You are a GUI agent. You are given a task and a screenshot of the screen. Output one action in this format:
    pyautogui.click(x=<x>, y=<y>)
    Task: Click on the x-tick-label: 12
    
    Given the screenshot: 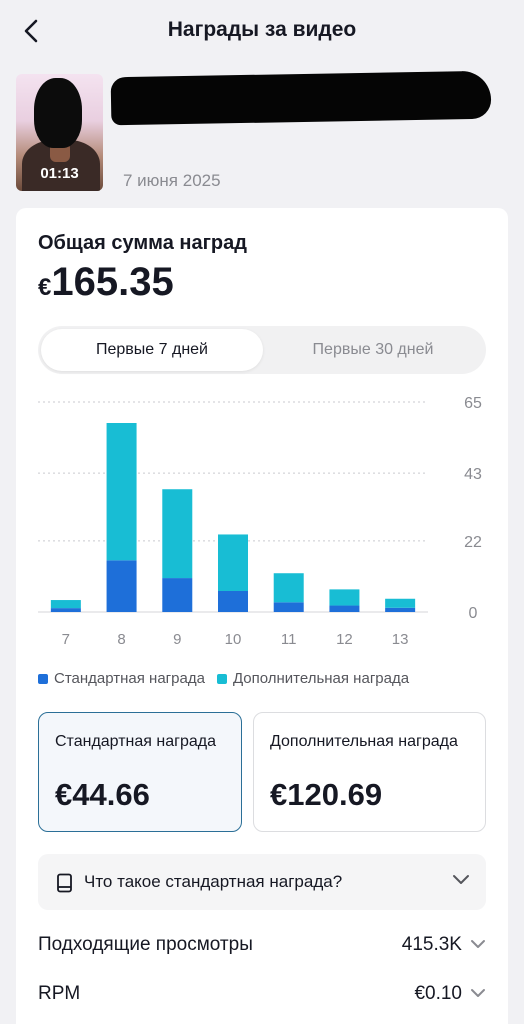 What is the action you would take?
    pyautogui.click(x=344, y=639)
    